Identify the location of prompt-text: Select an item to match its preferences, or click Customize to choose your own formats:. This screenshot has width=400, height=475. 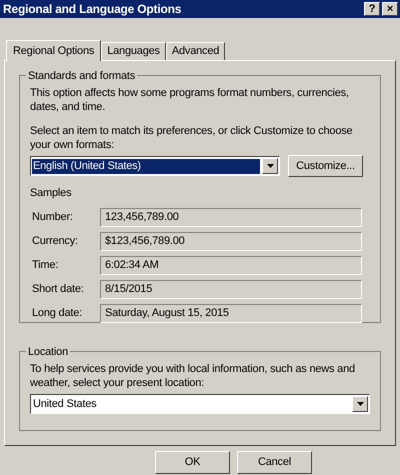
(192, 138).